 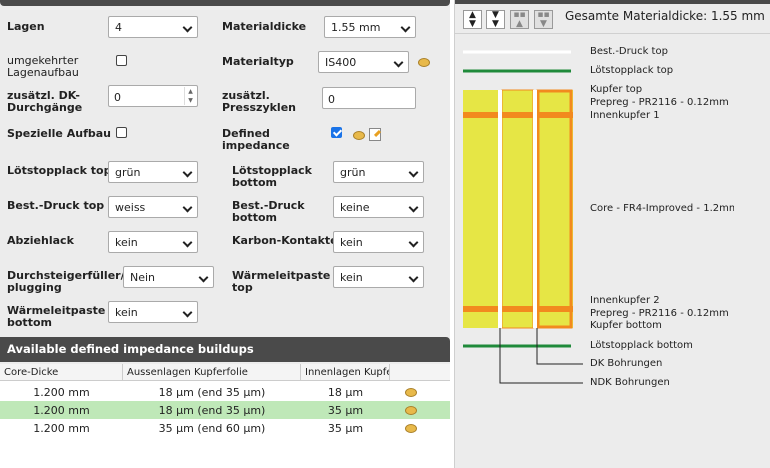 I want to click on loetstopp-bottom-value: grün, so click(x=353, y=172).